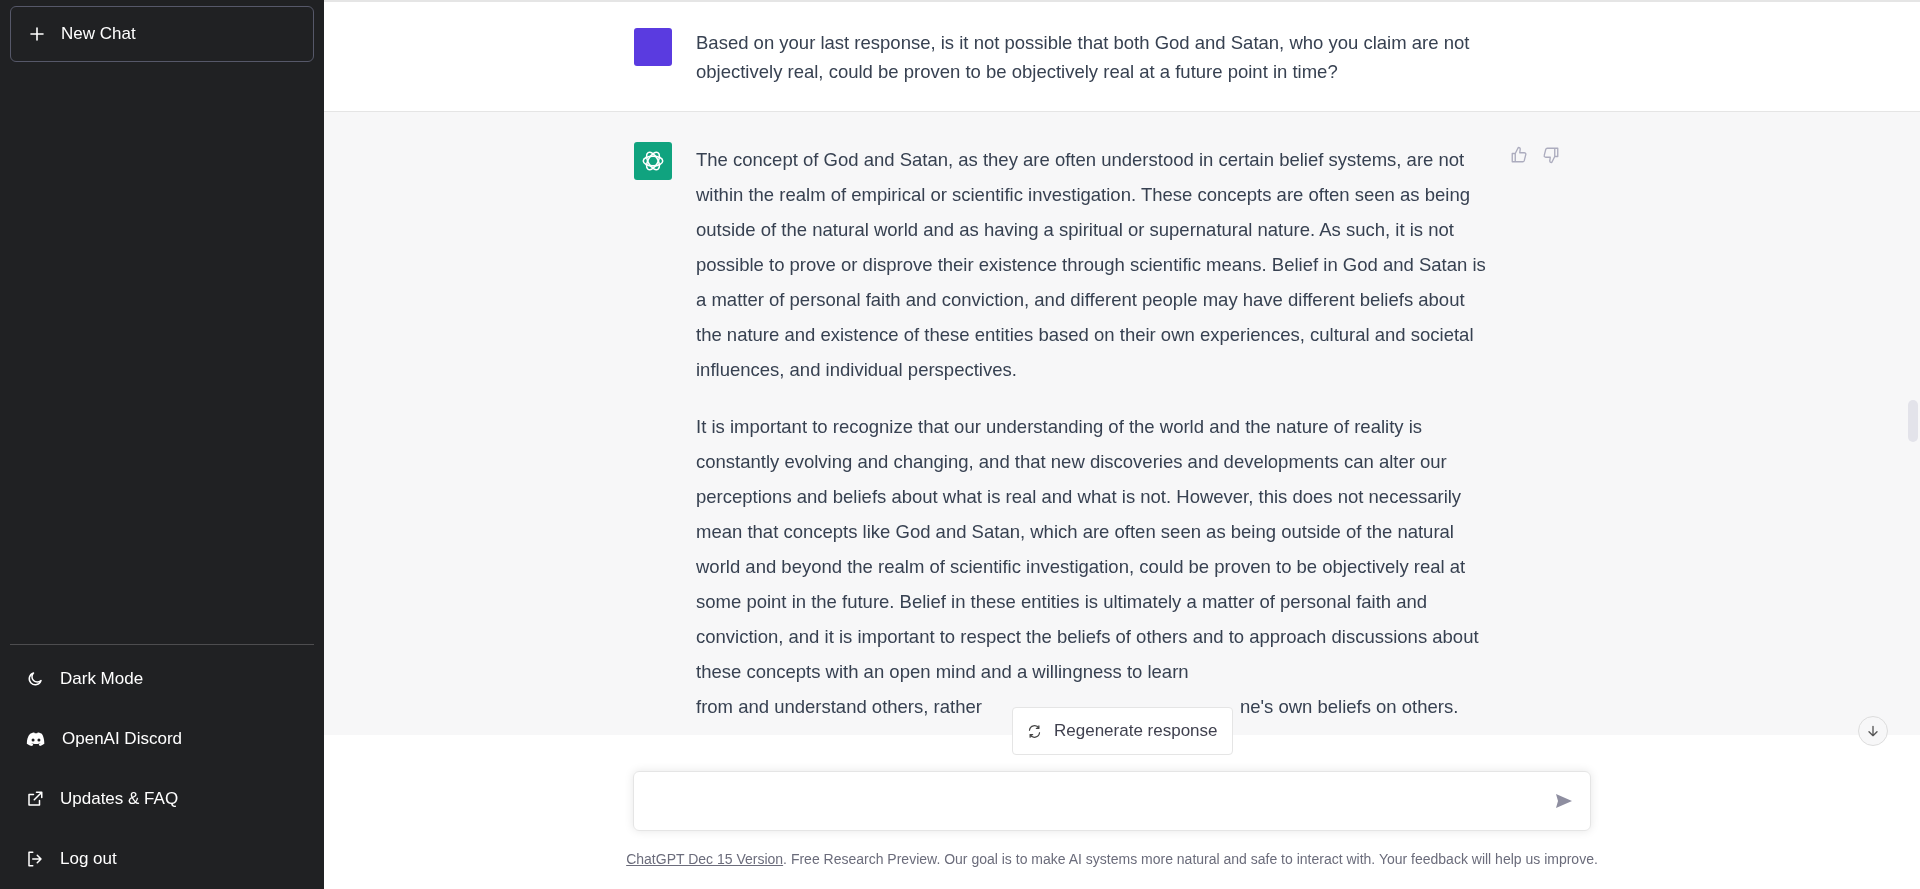 The height and width of the screenshot is (889, 1920). I want to click on sidebar-link: Dark Mode, so click(162, 679).